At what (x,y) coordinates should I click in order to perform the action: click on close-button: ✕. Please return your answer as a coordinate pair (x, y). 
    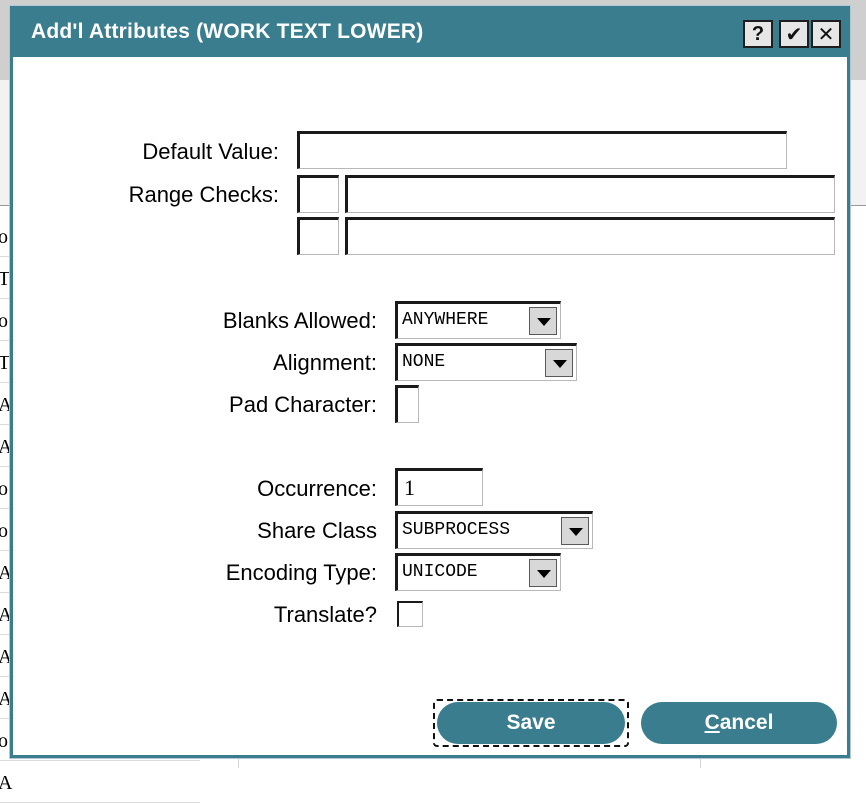
    Looking at the image, I should click on (826, 34).